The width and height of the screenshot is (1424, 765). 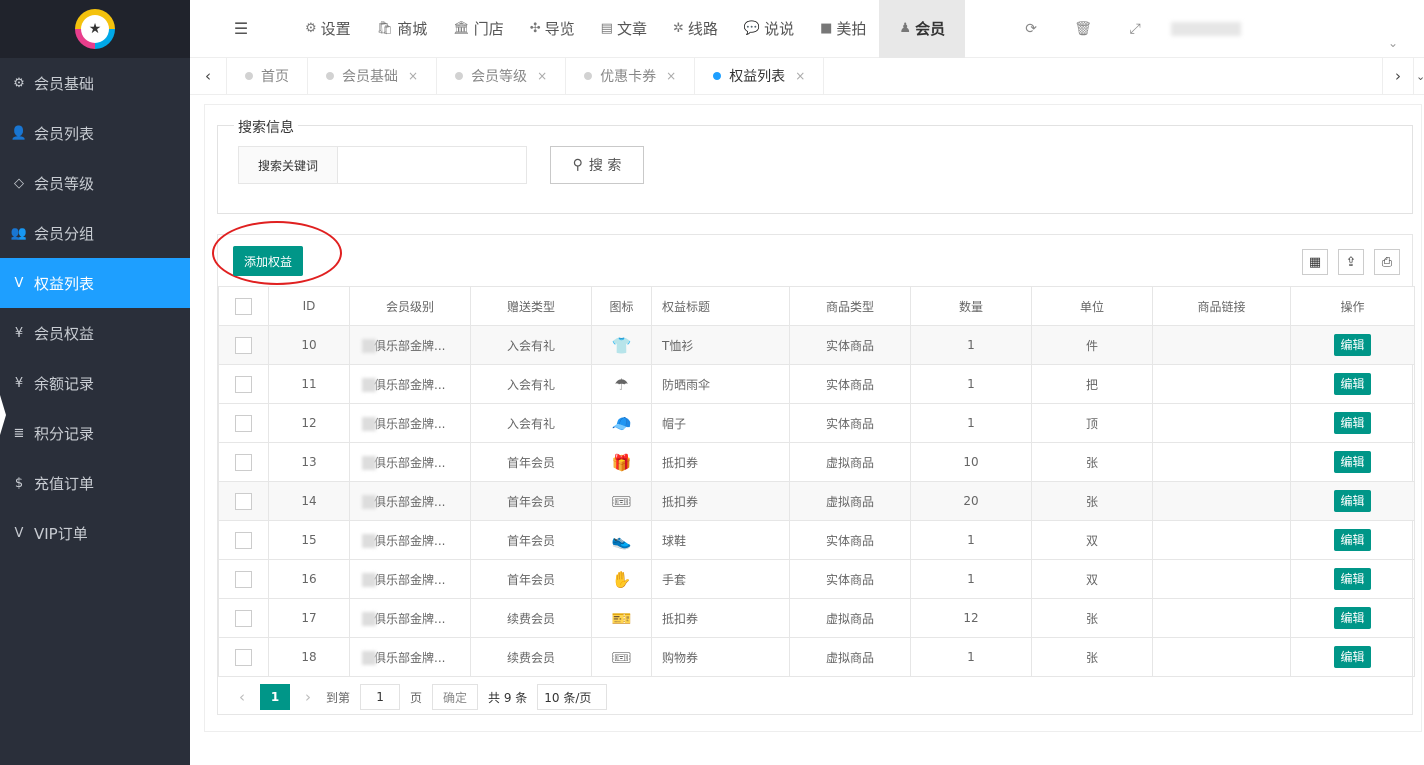 I want to click on topnav-item: ▤ 文章, so click(x=624, y=29).